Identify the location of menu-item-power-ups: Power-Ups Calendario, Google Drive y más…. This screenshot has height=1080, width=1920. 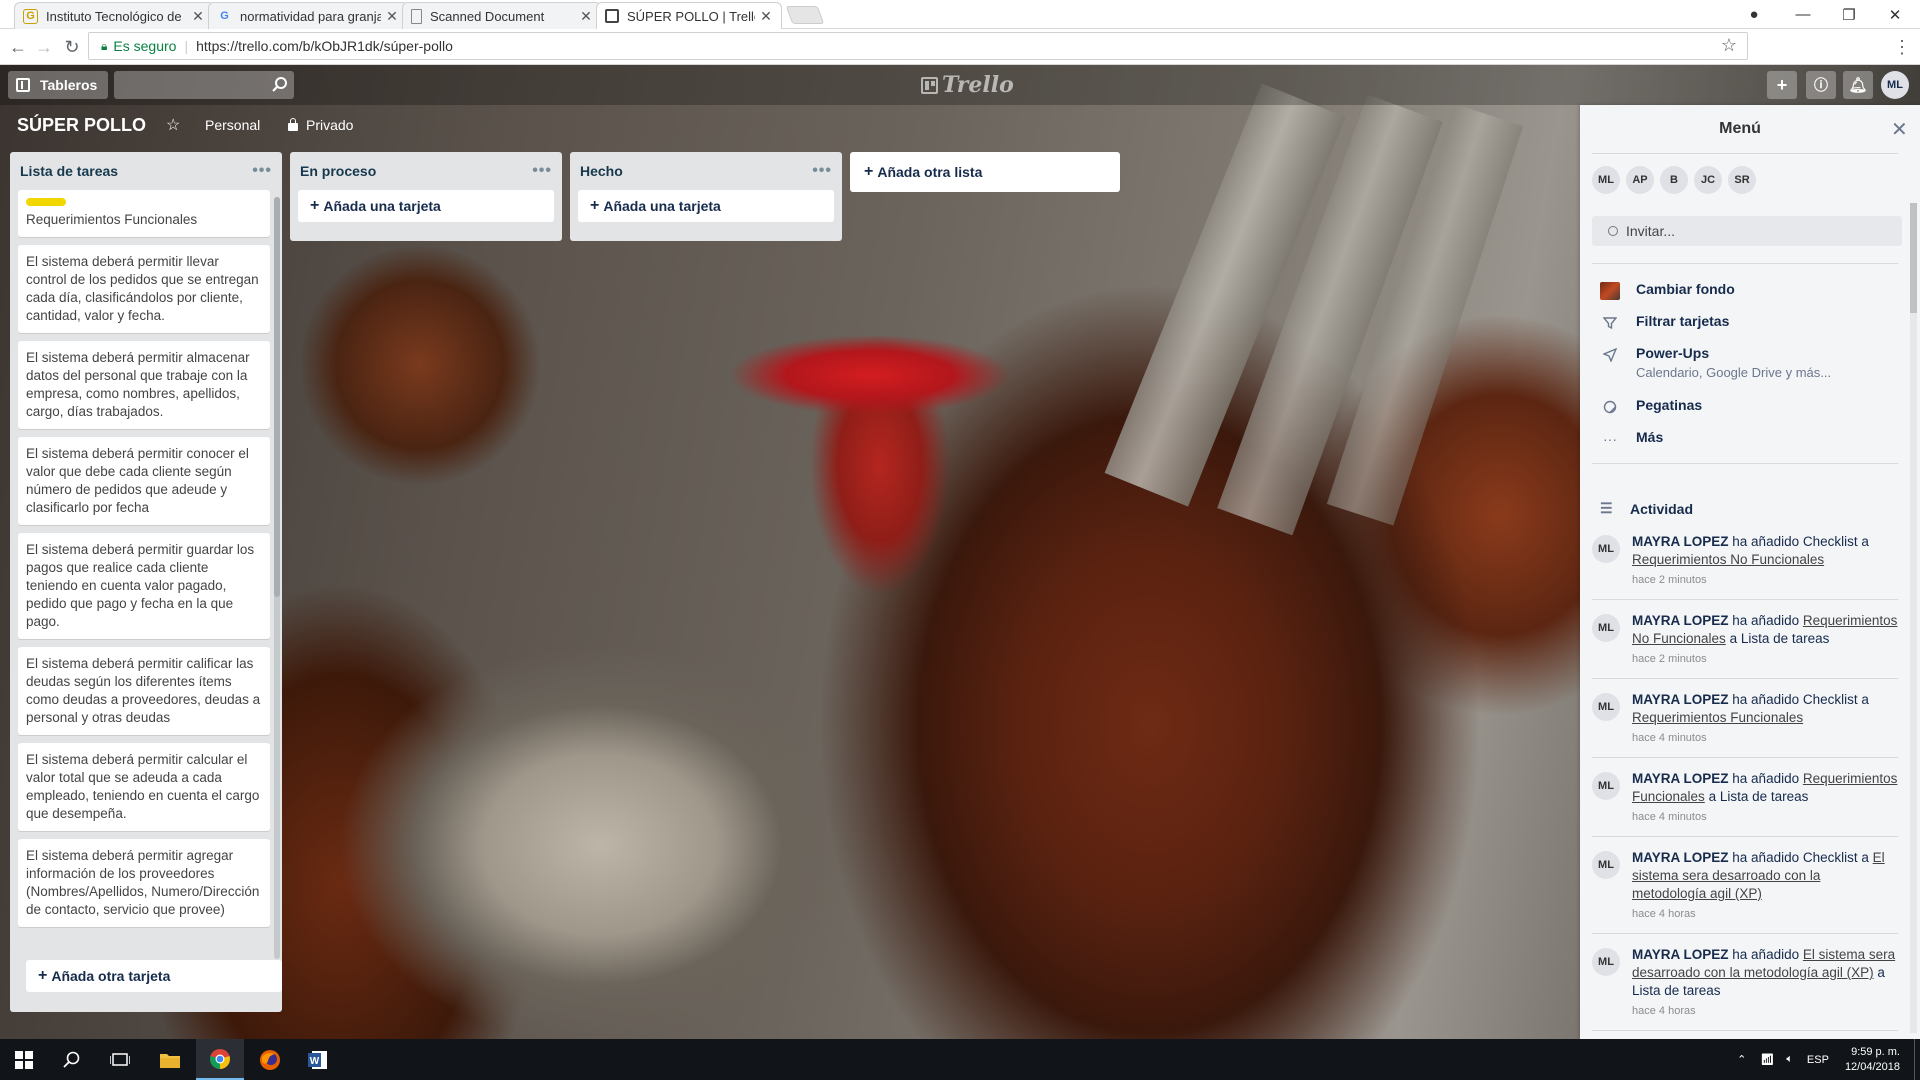
(1715, 362).